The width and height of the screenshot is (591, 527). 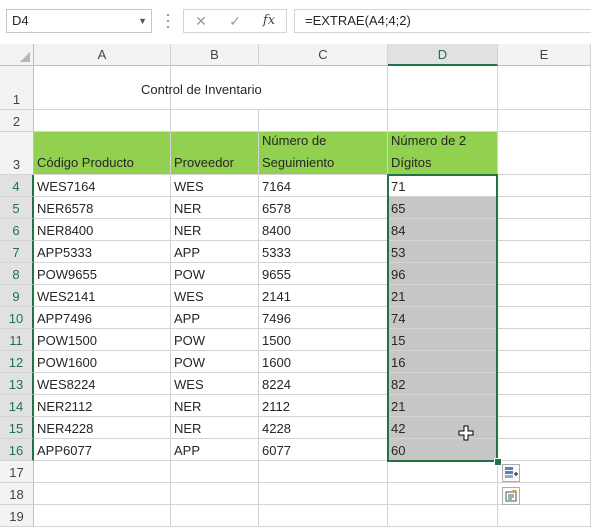 I want to click on cell-seguimiento: 2141, so click(x=323, y=296).